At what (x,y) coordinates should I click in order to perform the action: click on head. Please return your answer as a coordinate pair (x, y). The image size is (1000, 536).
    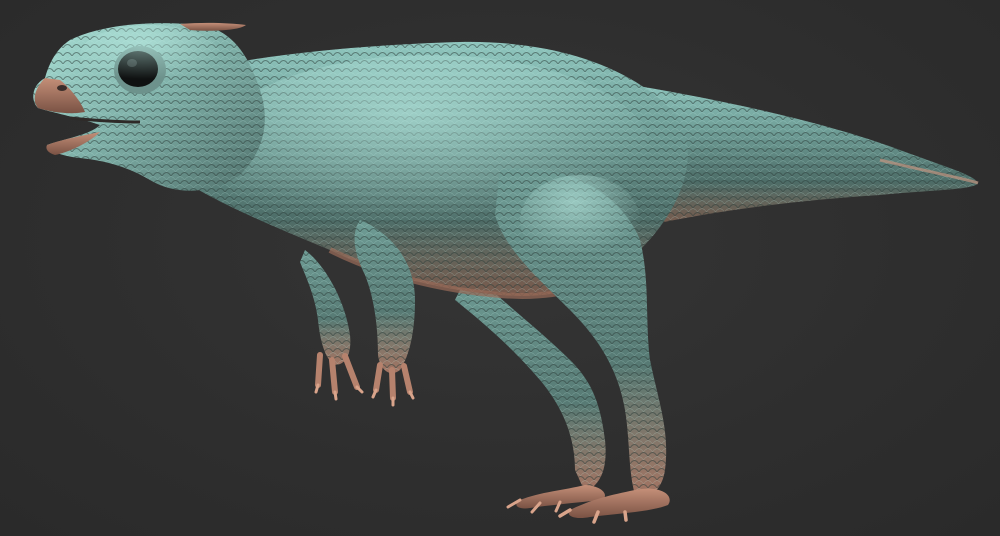
    Looking at the image, I should click on (149, 106).